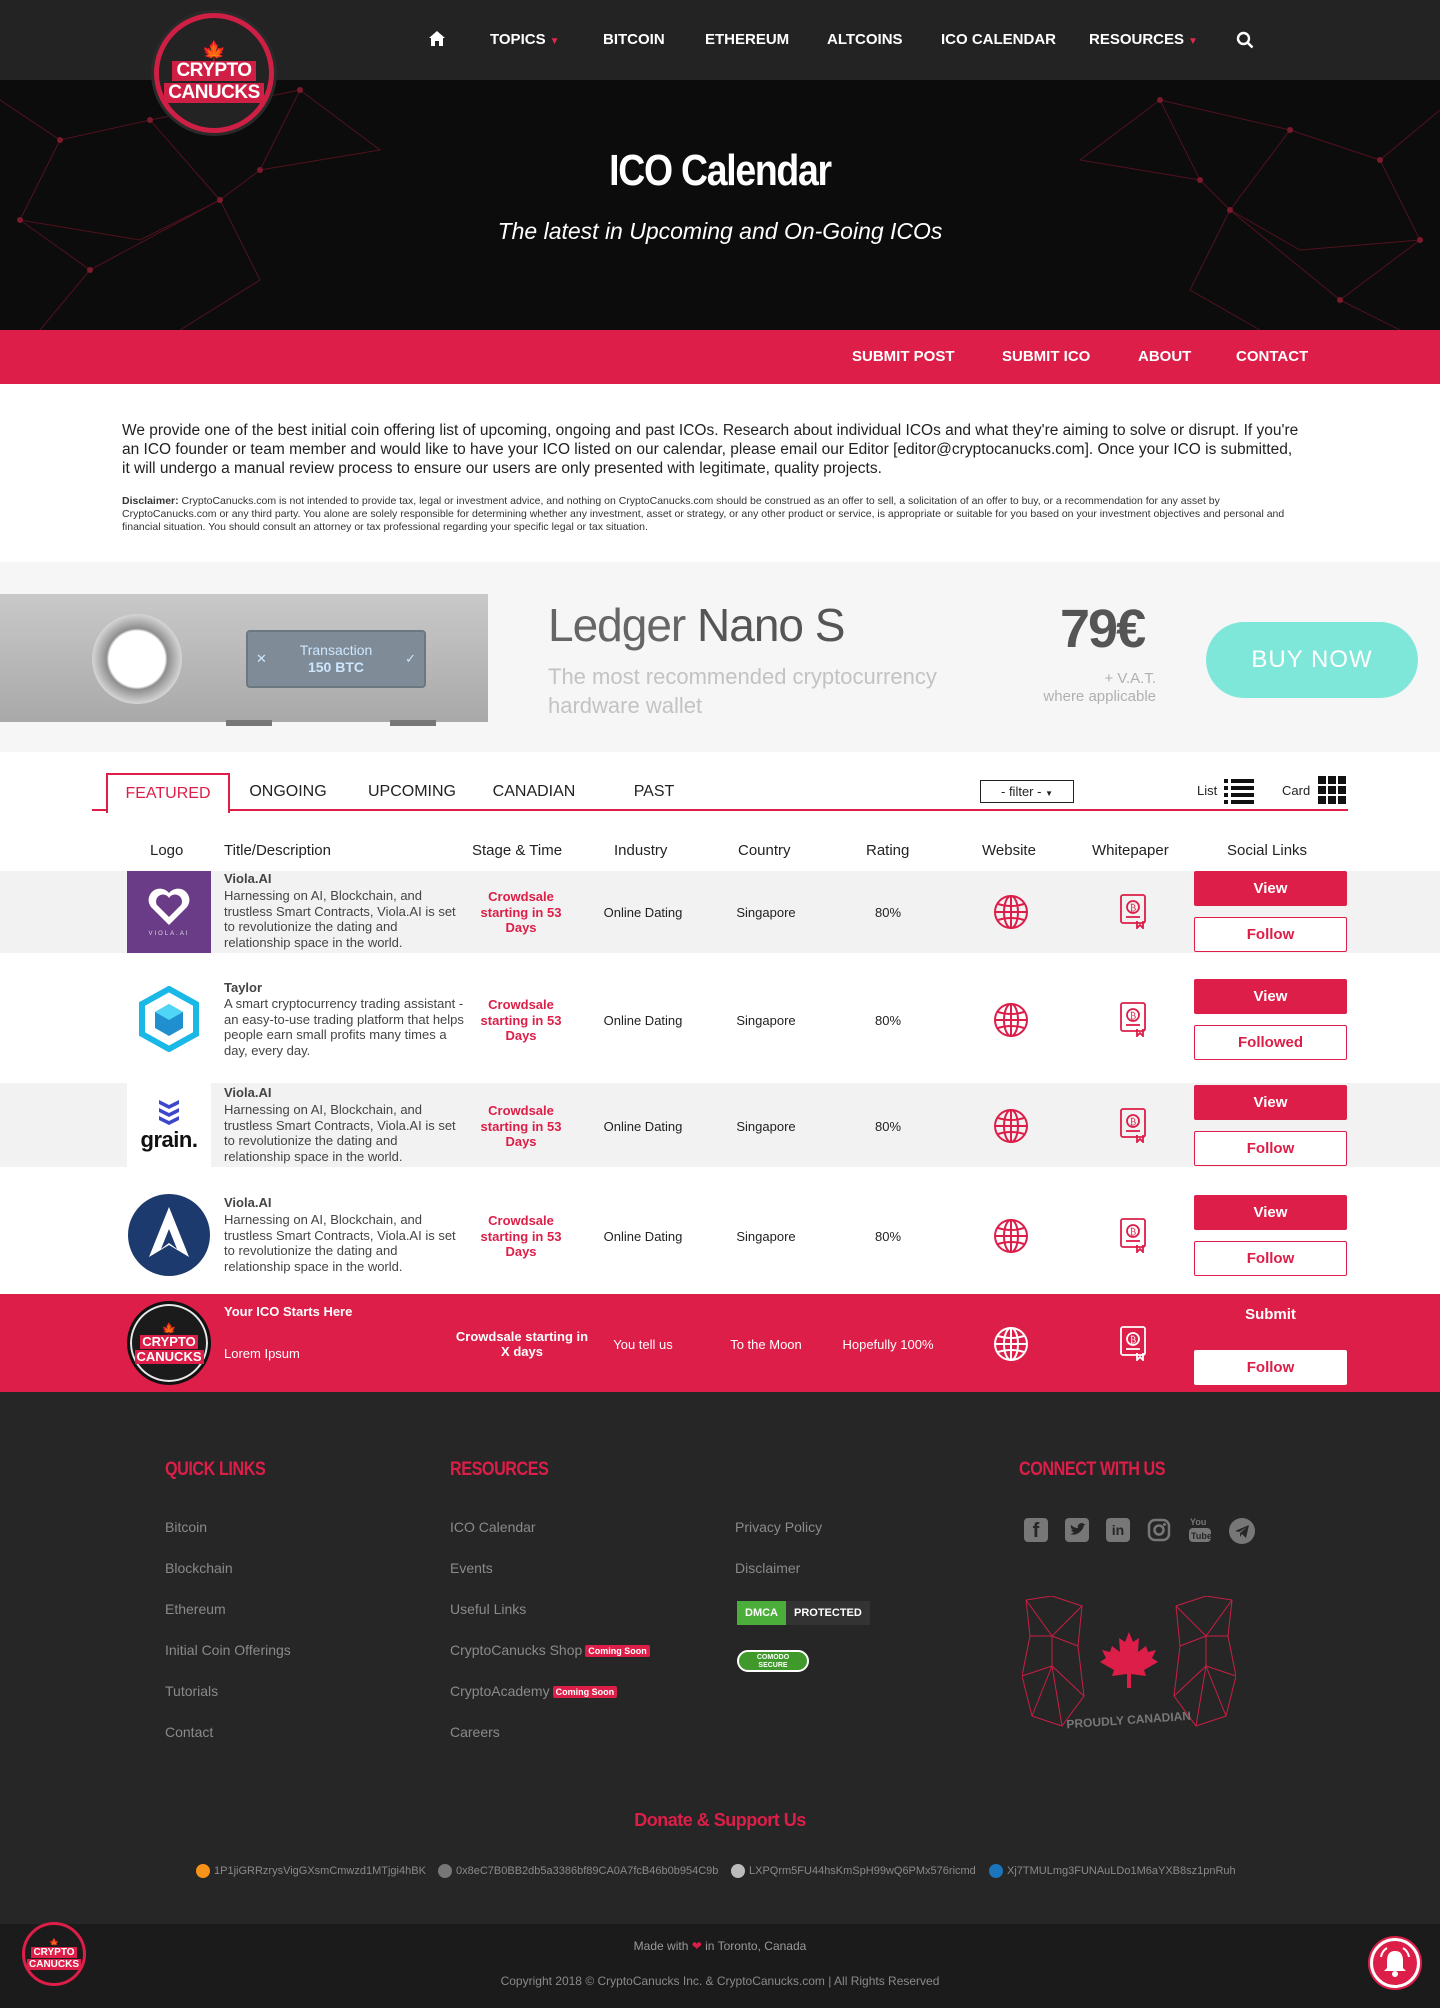 This screenshot has height=2008, width=1440. Describe the element at coordinates (1239, 793) in the screenshot. I see `list-view-icon` at that location.